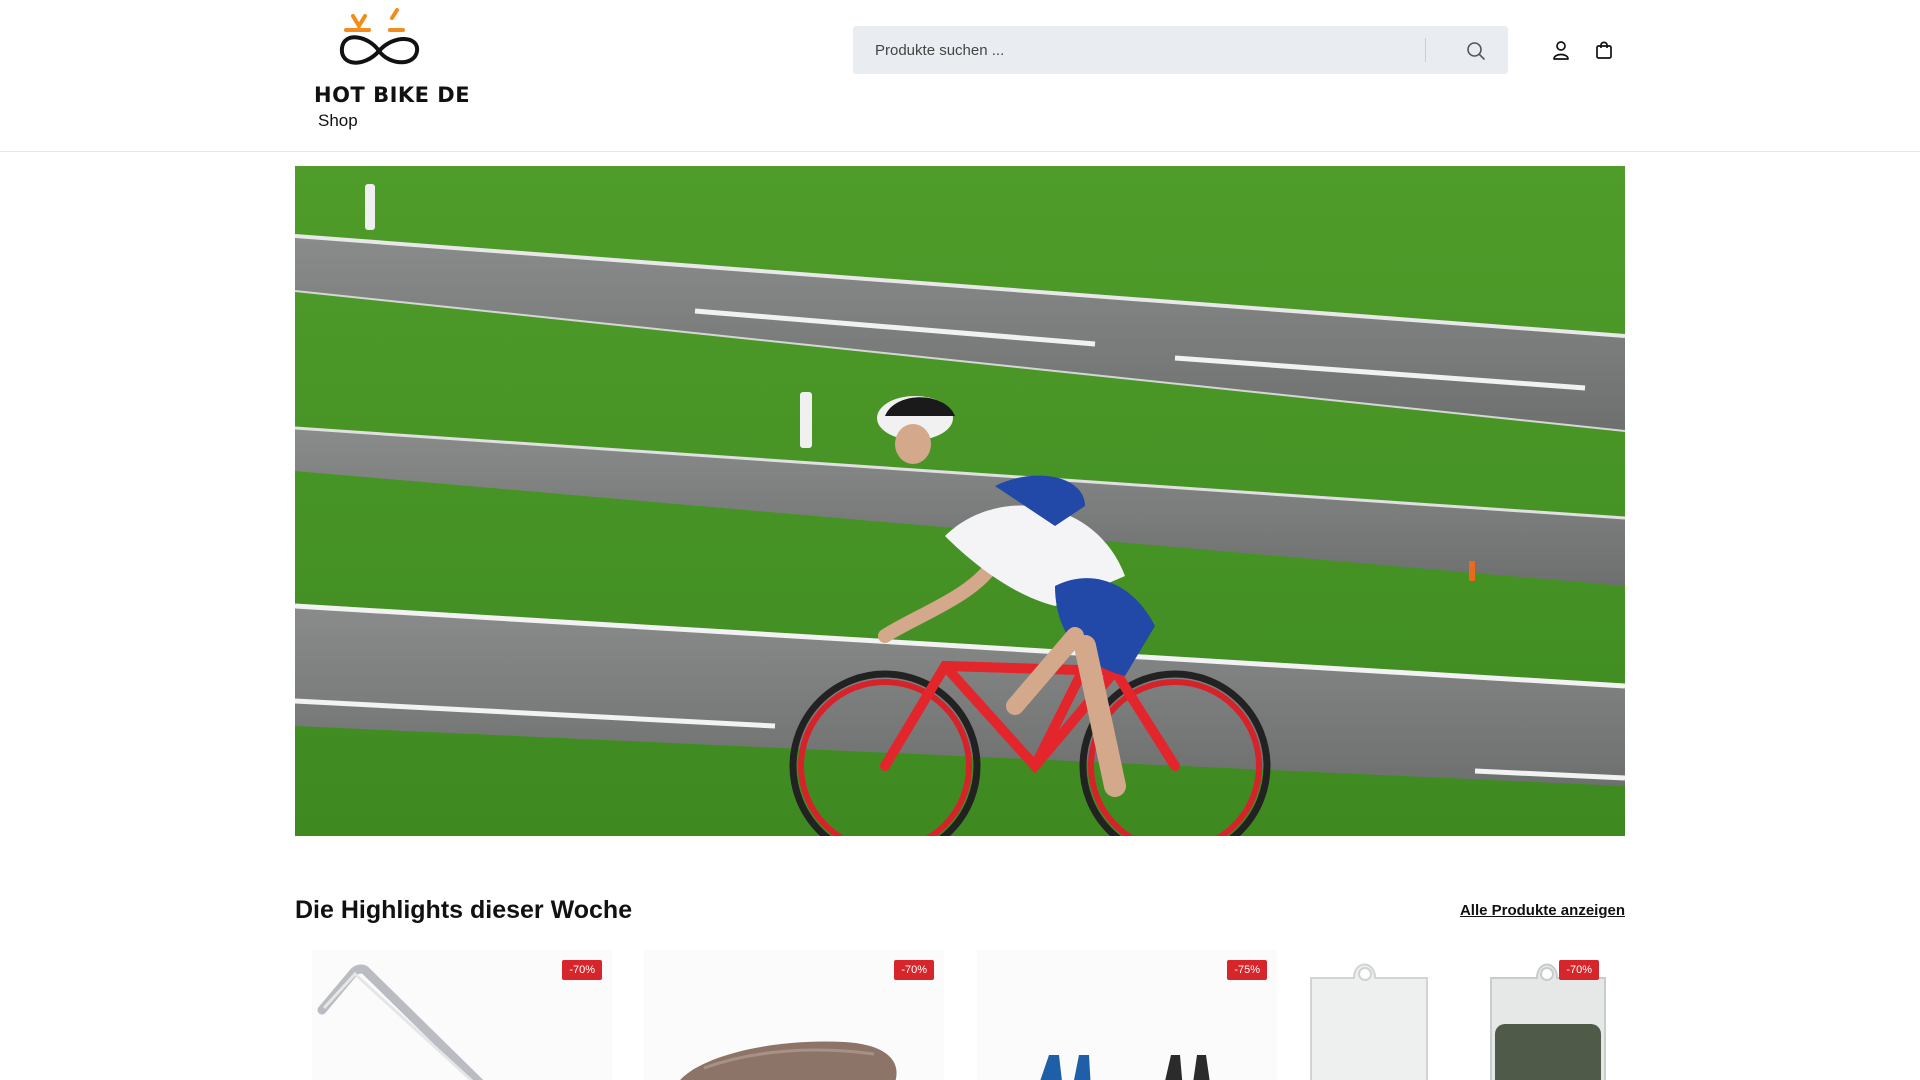  What do you see at coordinates (338, 121) in the screenshot?
I see `nav-item-shop: Shop` at bounding box center [338, 121].